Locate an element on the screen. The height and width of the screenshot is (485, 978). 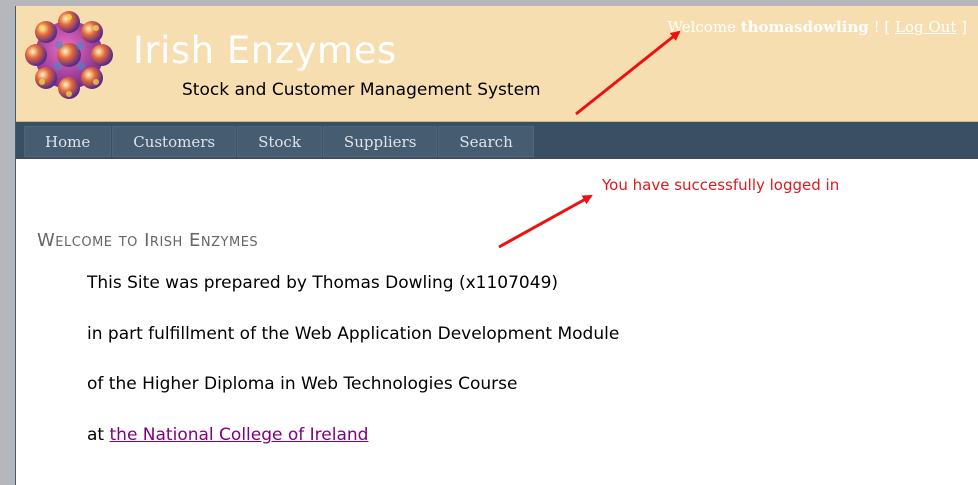
nav-item-home: Home is located at coordinates (68, 141).